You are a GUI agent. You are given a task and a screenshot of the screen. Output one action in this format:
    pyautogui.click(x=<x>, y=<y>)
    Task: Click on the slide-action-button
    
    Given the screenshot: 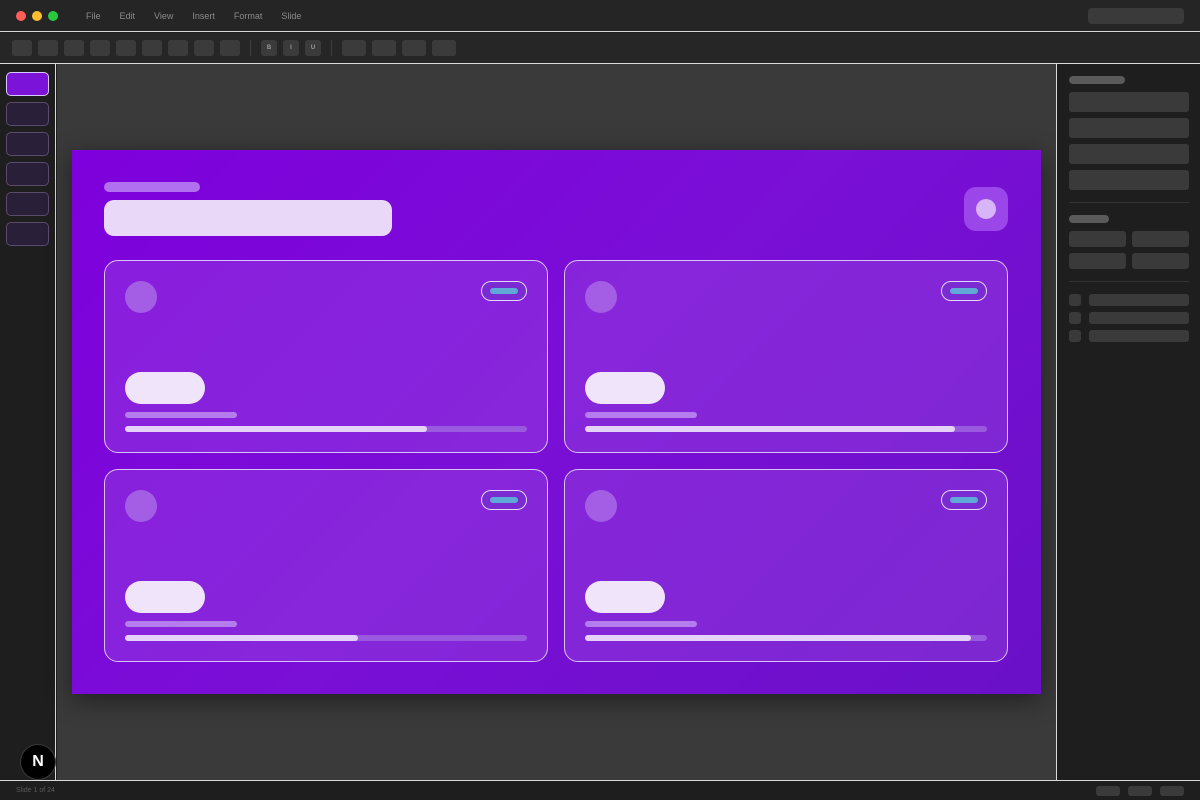 What is the action you would take?
    pyautogui.click(x=986, y=209)
    